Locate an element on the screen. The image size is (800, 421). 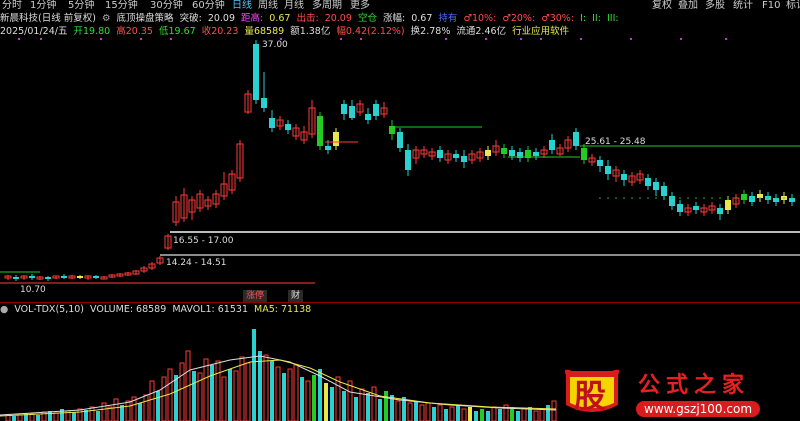
exit-label: 出击: is located at coordinates (307, 18).